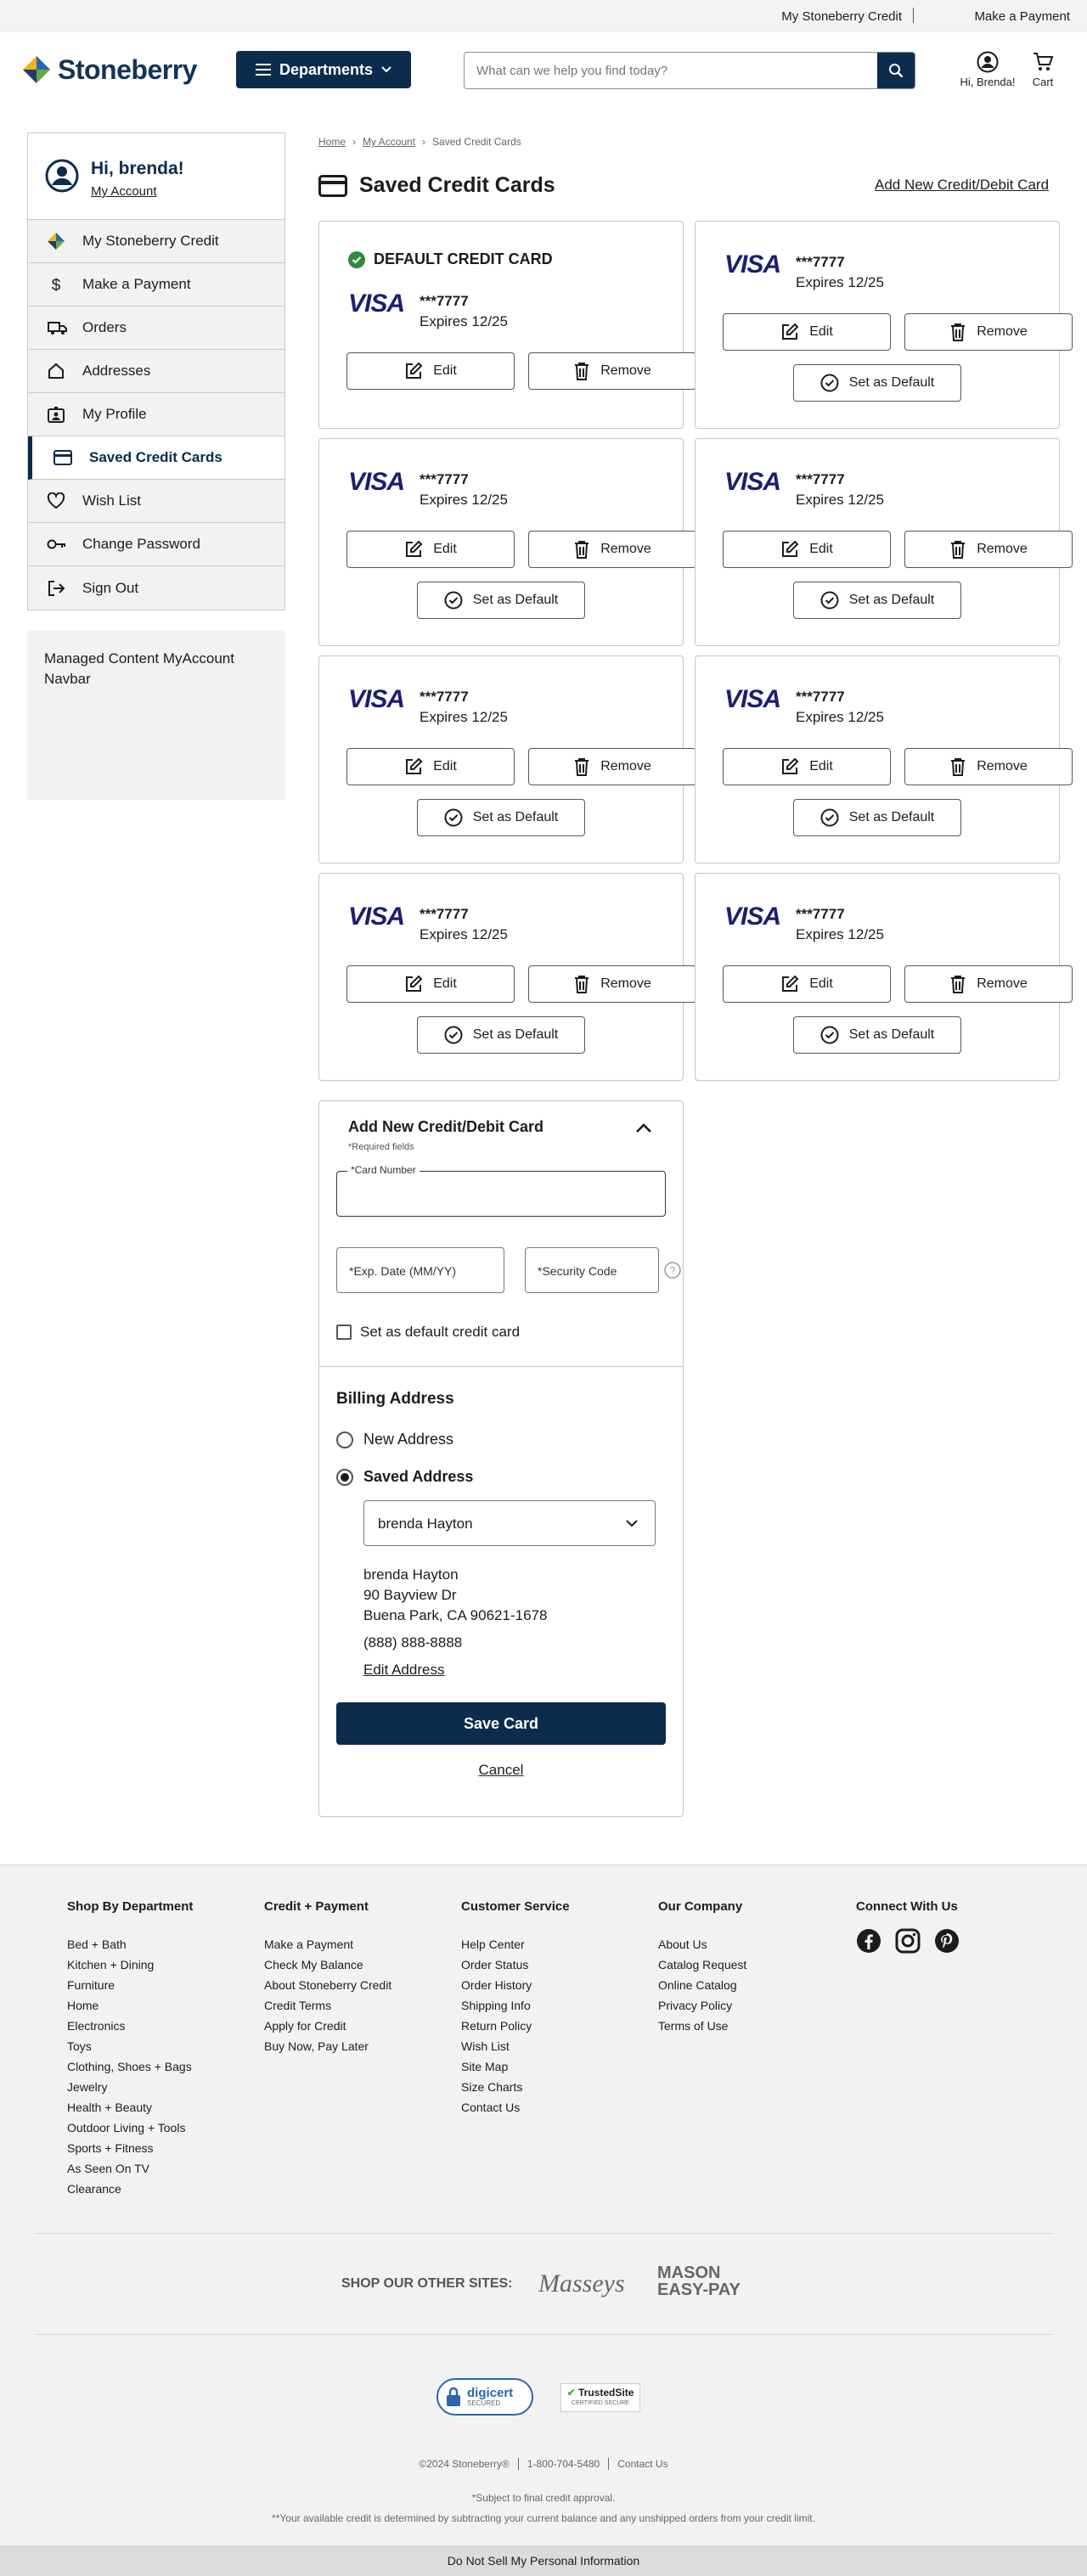 Image resolution: width=1087 pixels, height=2576 pixels. I want to click on site-logo: Stoneberry, so click(110, 70).